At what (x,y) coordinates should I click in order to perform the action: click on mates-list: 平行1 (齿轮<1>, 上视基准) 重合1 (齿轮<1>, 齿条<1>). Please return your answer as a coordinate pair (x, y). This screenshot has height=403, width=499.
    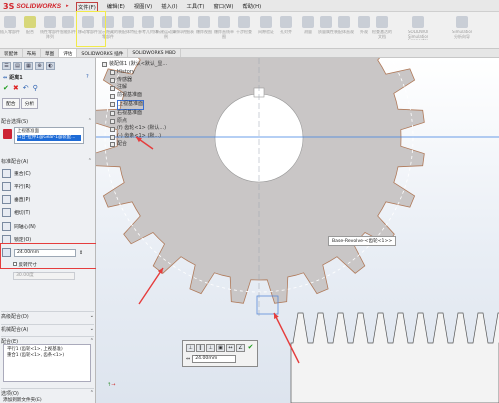
    Looking at the image, I should click on (47, 363).